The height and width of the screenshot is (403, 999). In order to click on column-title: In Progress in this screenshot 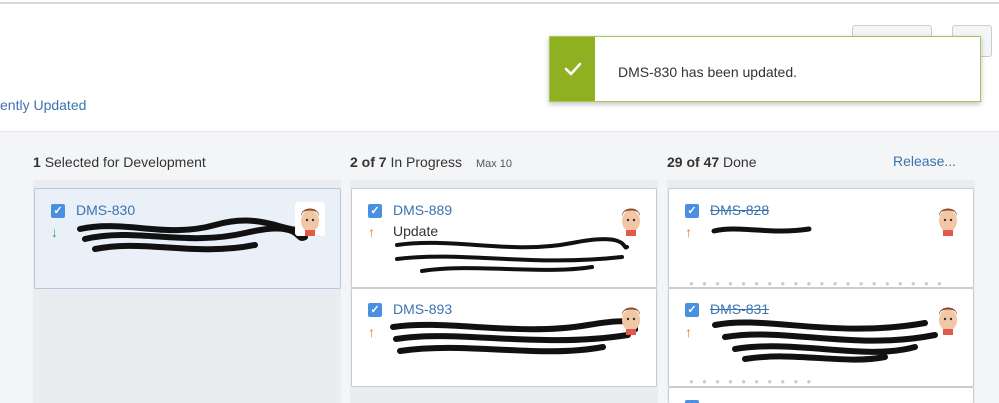, I will do `click(426, 162)`.